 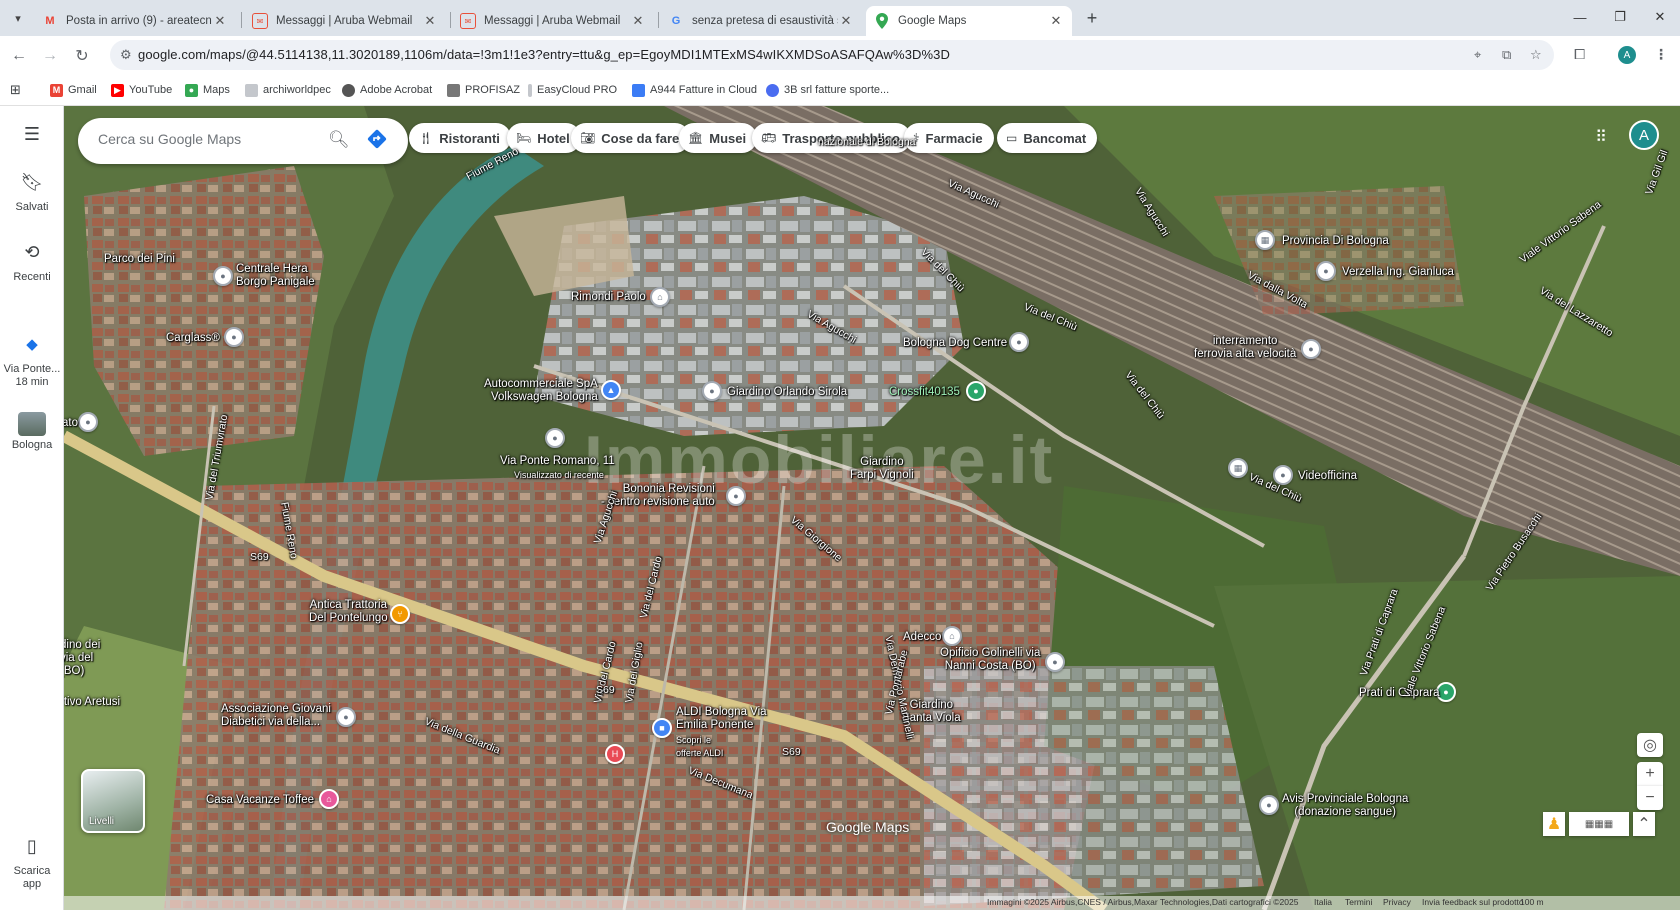 I want to click on layers-button: Livelli, so click(x=113, y=801).